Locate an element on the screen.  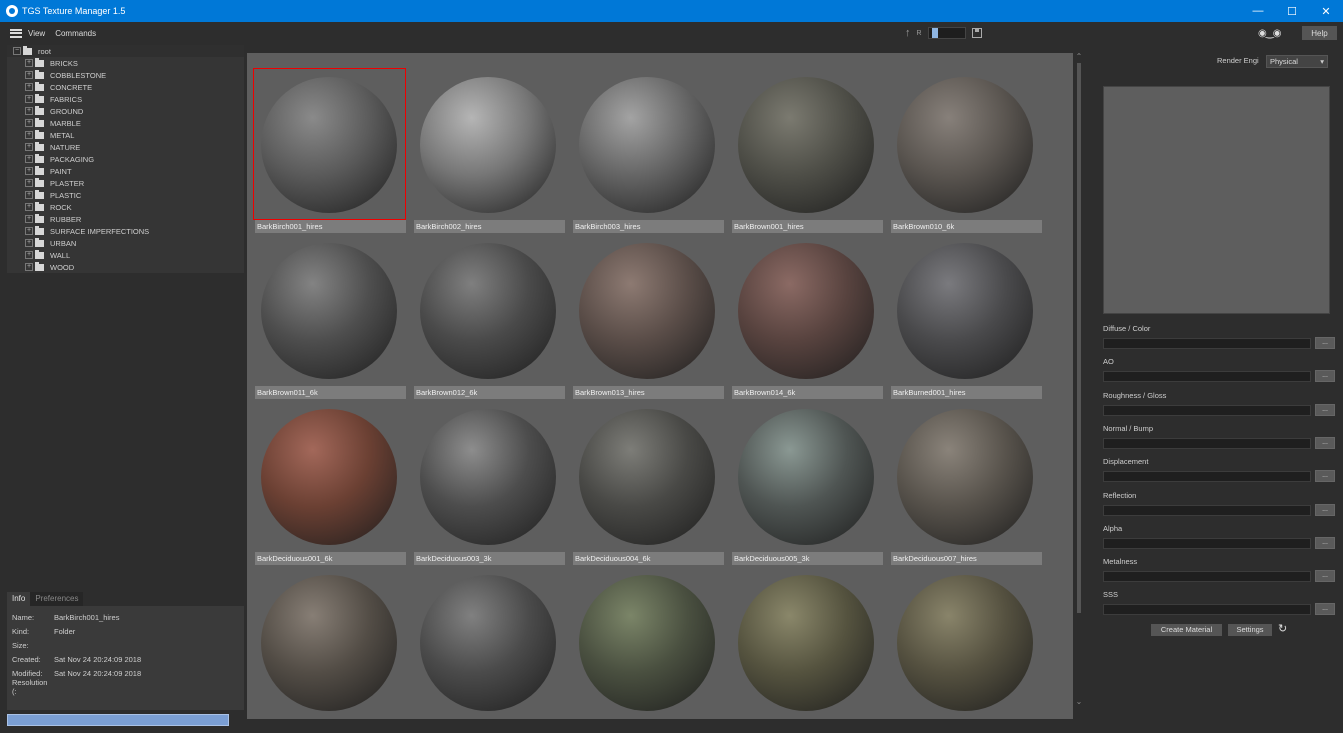
tree-item: + RUBBER is located at coordinates (125, 219).